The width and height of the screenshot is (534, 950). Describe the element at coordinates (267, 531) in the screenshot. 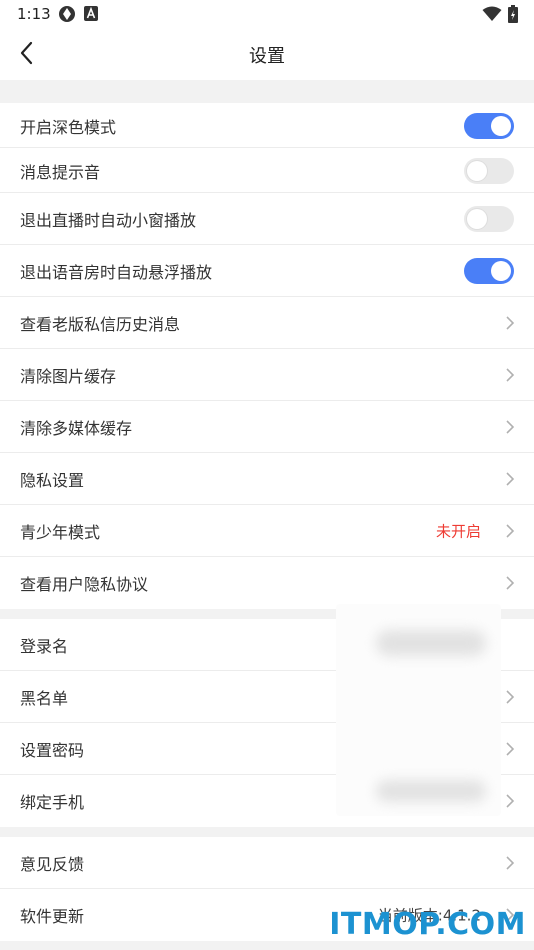

I see `setting-row-teen-mode: 青少年模式 未开启` at that location.